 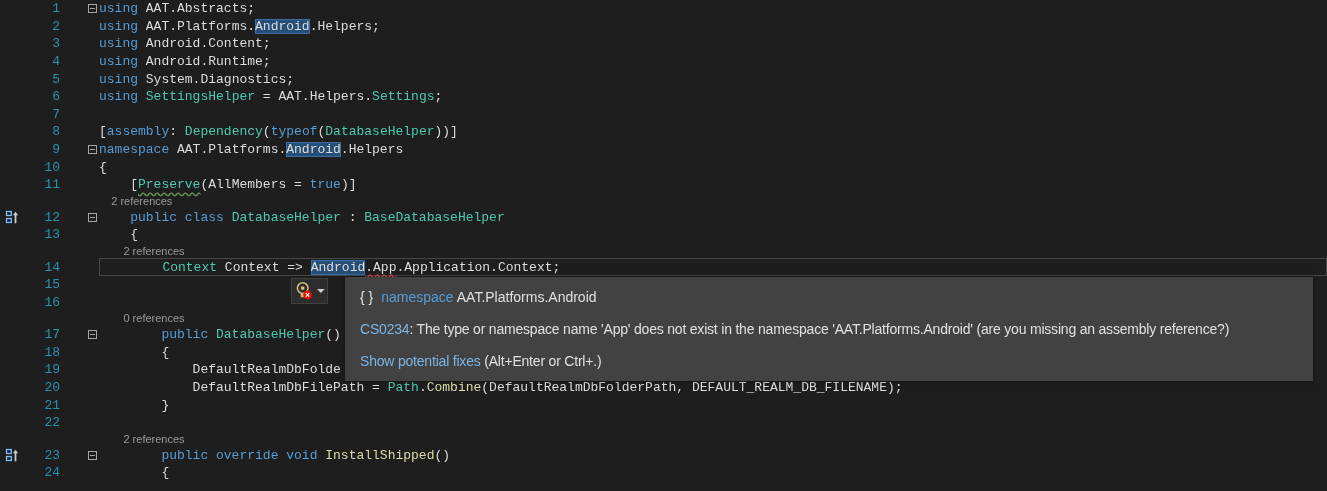 What do you see at coordinates (55, 79) in the screenshot?
I see `line-number: 5` at bounding box center [55, 79].